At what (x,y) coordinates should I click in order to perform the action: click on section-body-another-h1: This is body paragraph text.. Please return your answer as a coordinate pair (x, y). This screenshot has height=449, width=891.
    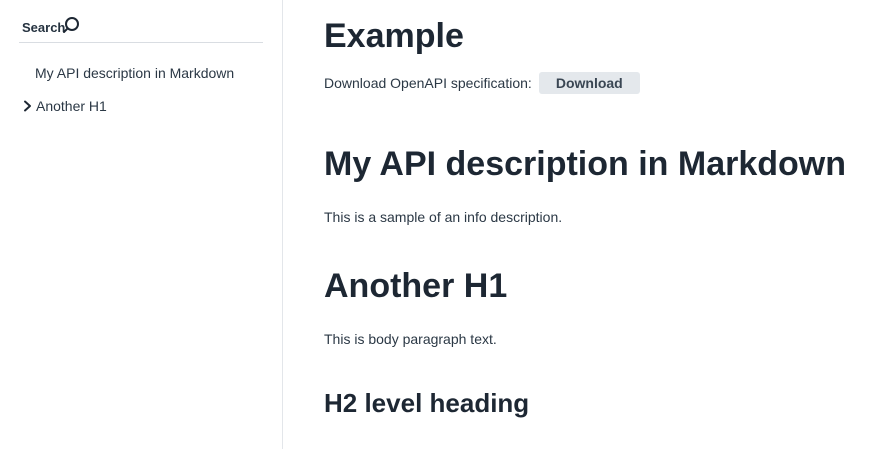
    Looking at the image, I should click on (410, 339).